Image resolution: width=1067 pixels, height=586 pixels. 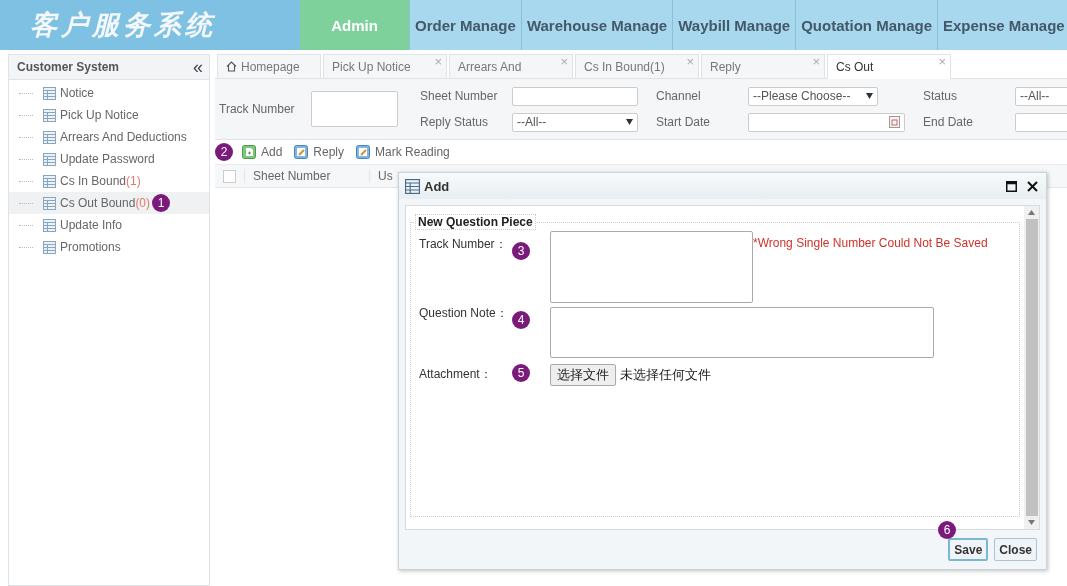 What do you see at coordinates (1041, 96) in the screenshot?
I see `status-select: --All--` at bounding box center [1041, 96].